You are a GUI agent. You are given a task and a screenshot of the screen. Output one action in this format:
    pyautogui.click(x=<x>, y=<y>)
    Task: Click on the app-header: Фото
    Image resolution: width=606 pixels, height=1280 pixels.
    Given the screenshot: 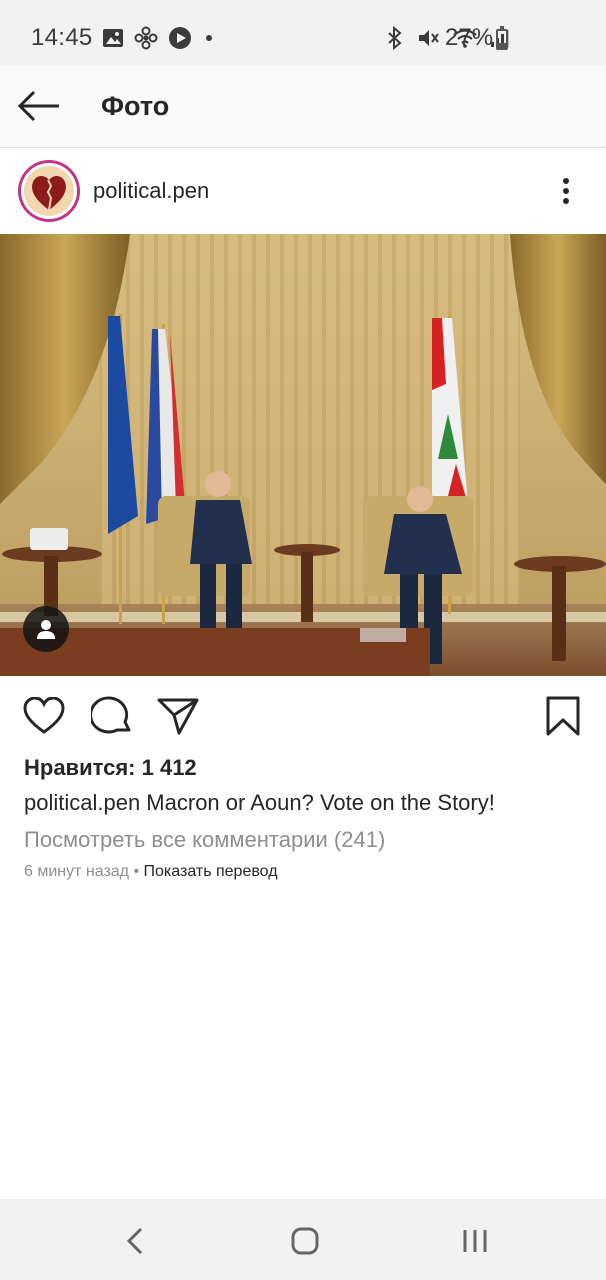 What is the action you would take?
    pyautogui.click(x=303, y=107)
    